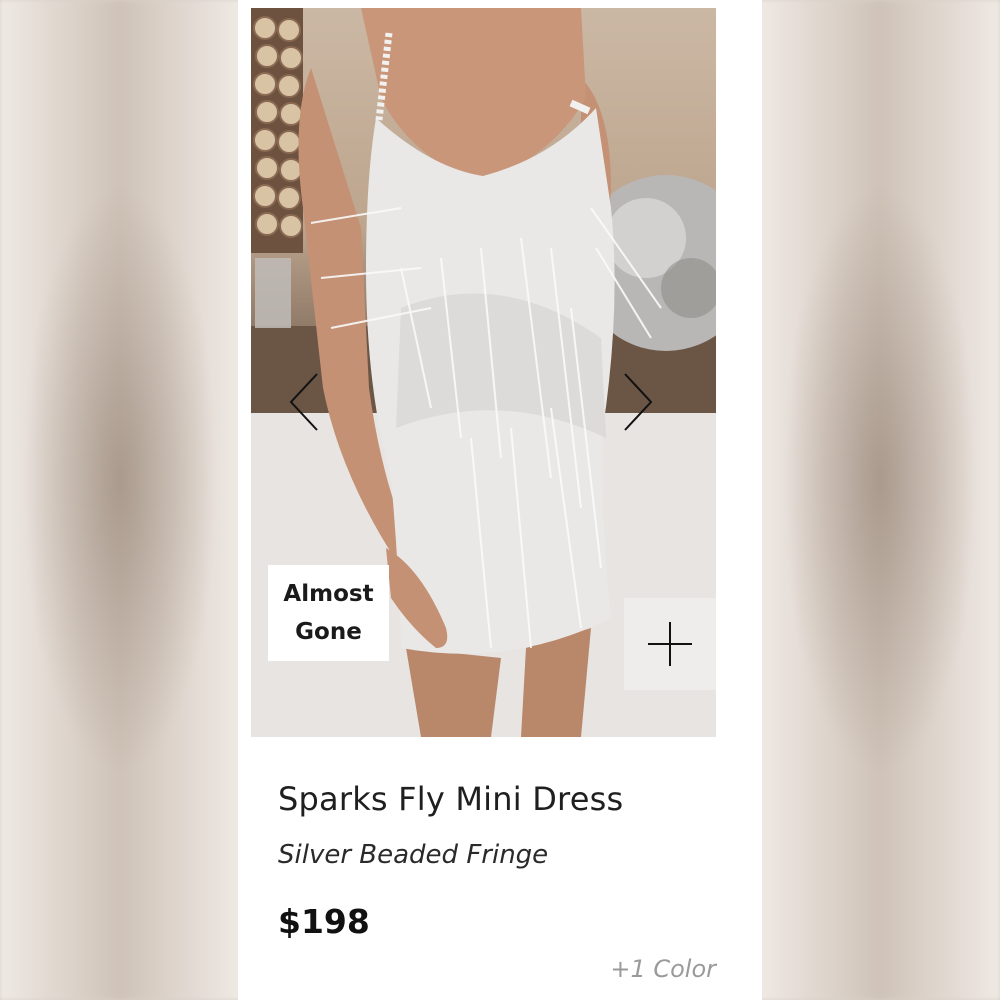  I want to click on badge-line-1: Almost, so click(328, 594).